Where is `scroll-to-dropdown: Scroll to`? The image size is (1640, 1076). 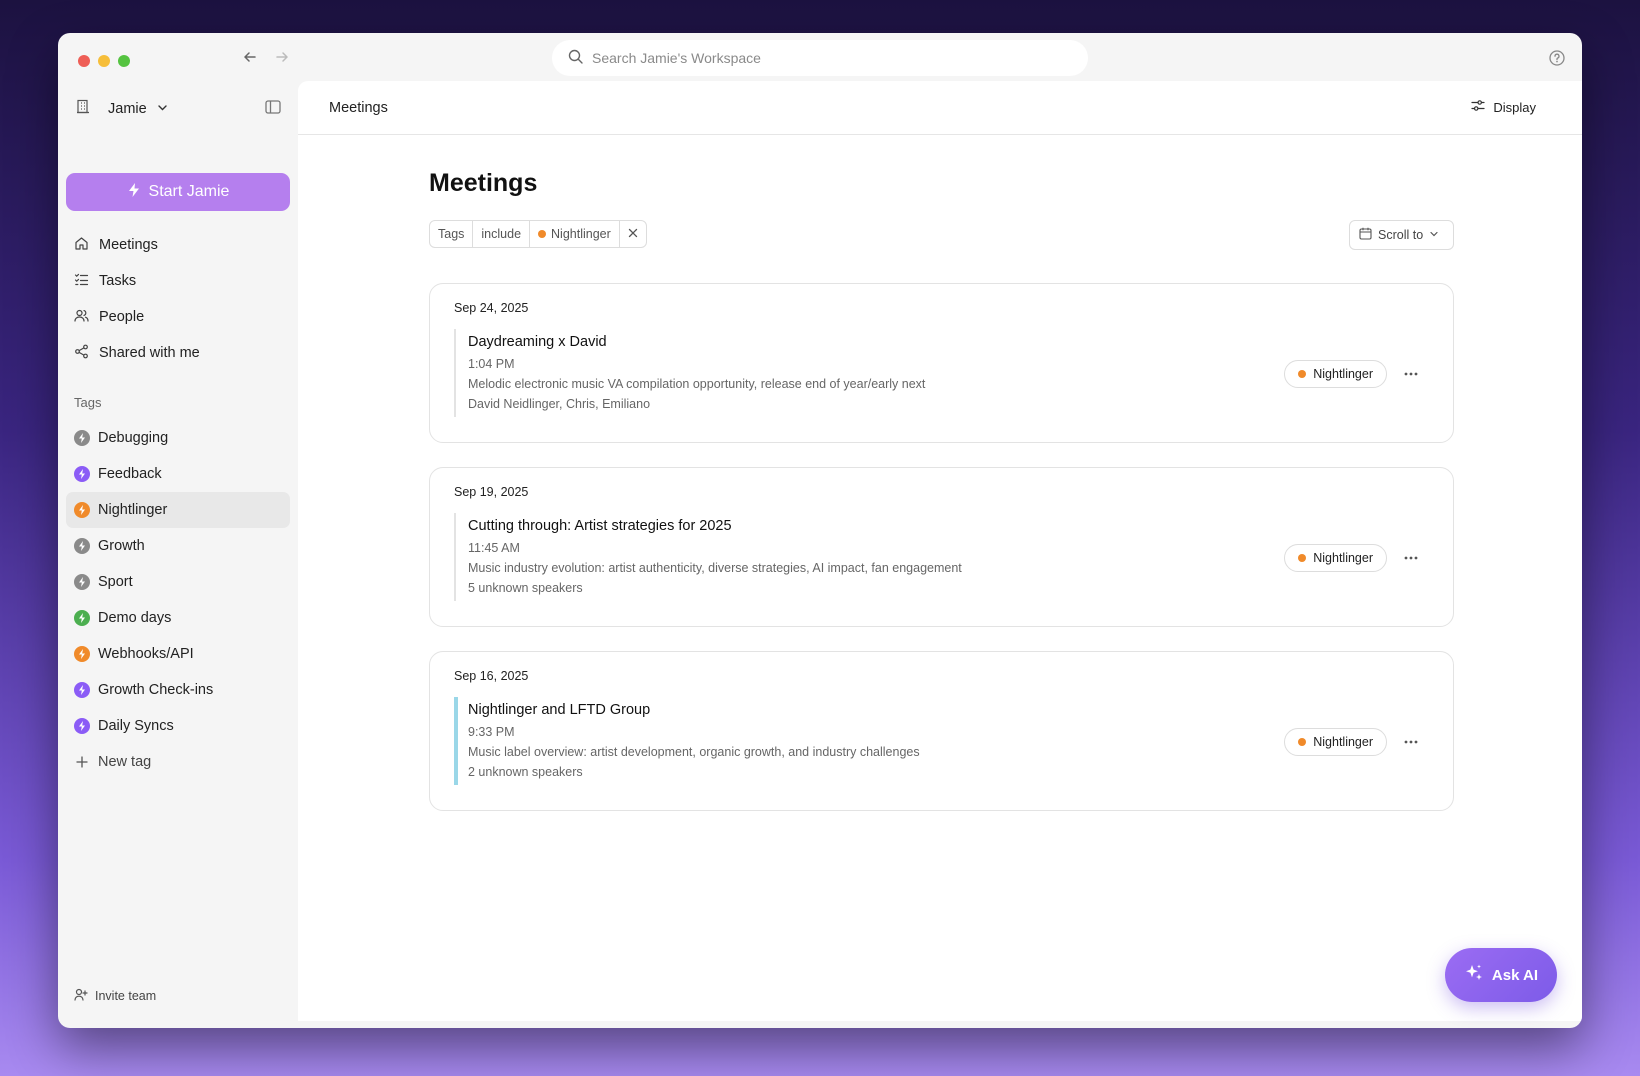
scroll-to-dropdown: Scroll to is located at coordinates (1401, 235).